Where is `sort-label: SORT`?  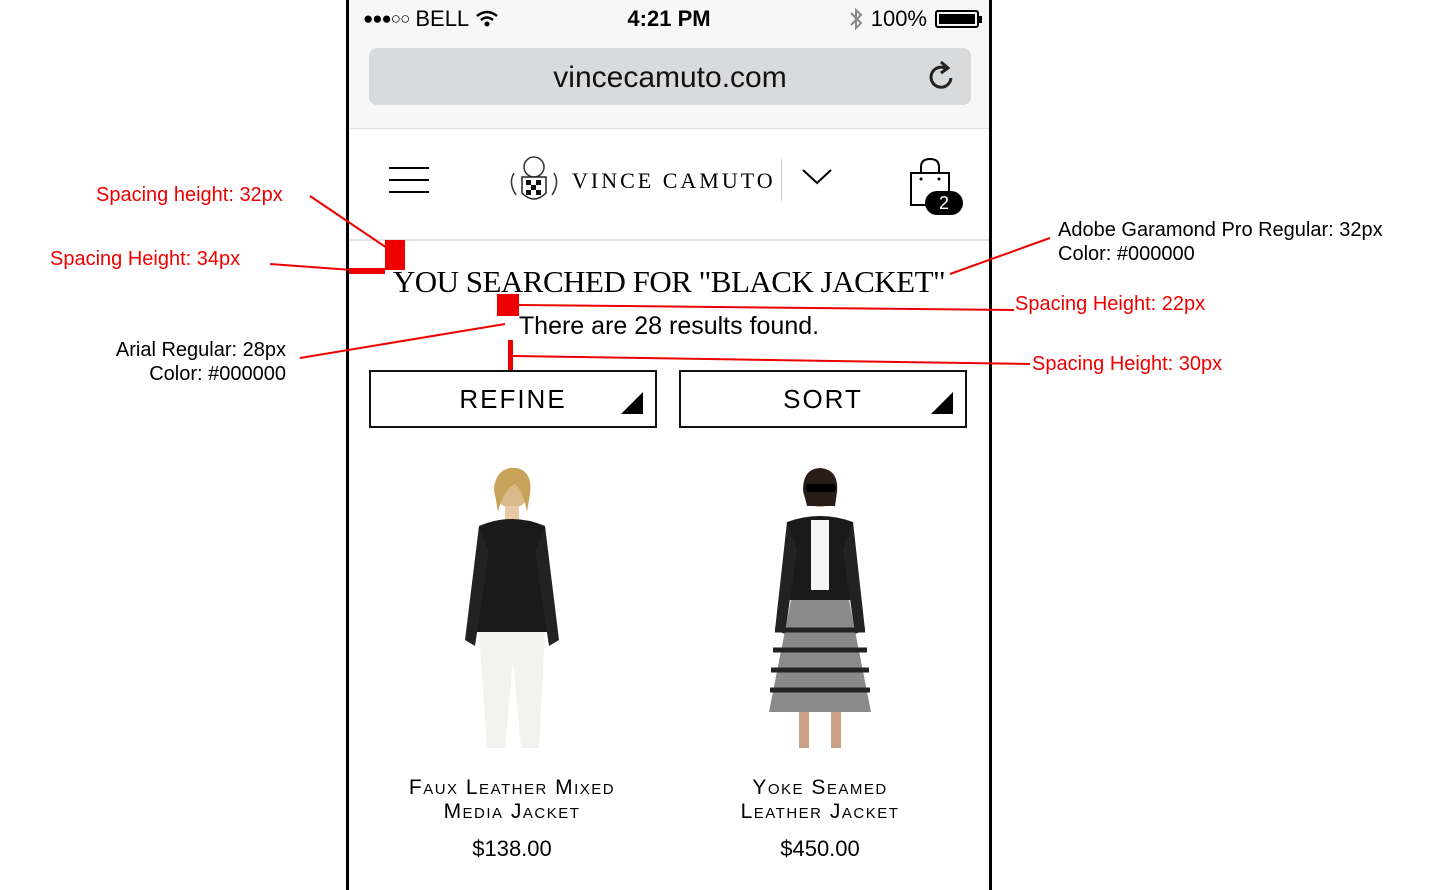
sort-label: SORT is located at coordinates (823, 399).